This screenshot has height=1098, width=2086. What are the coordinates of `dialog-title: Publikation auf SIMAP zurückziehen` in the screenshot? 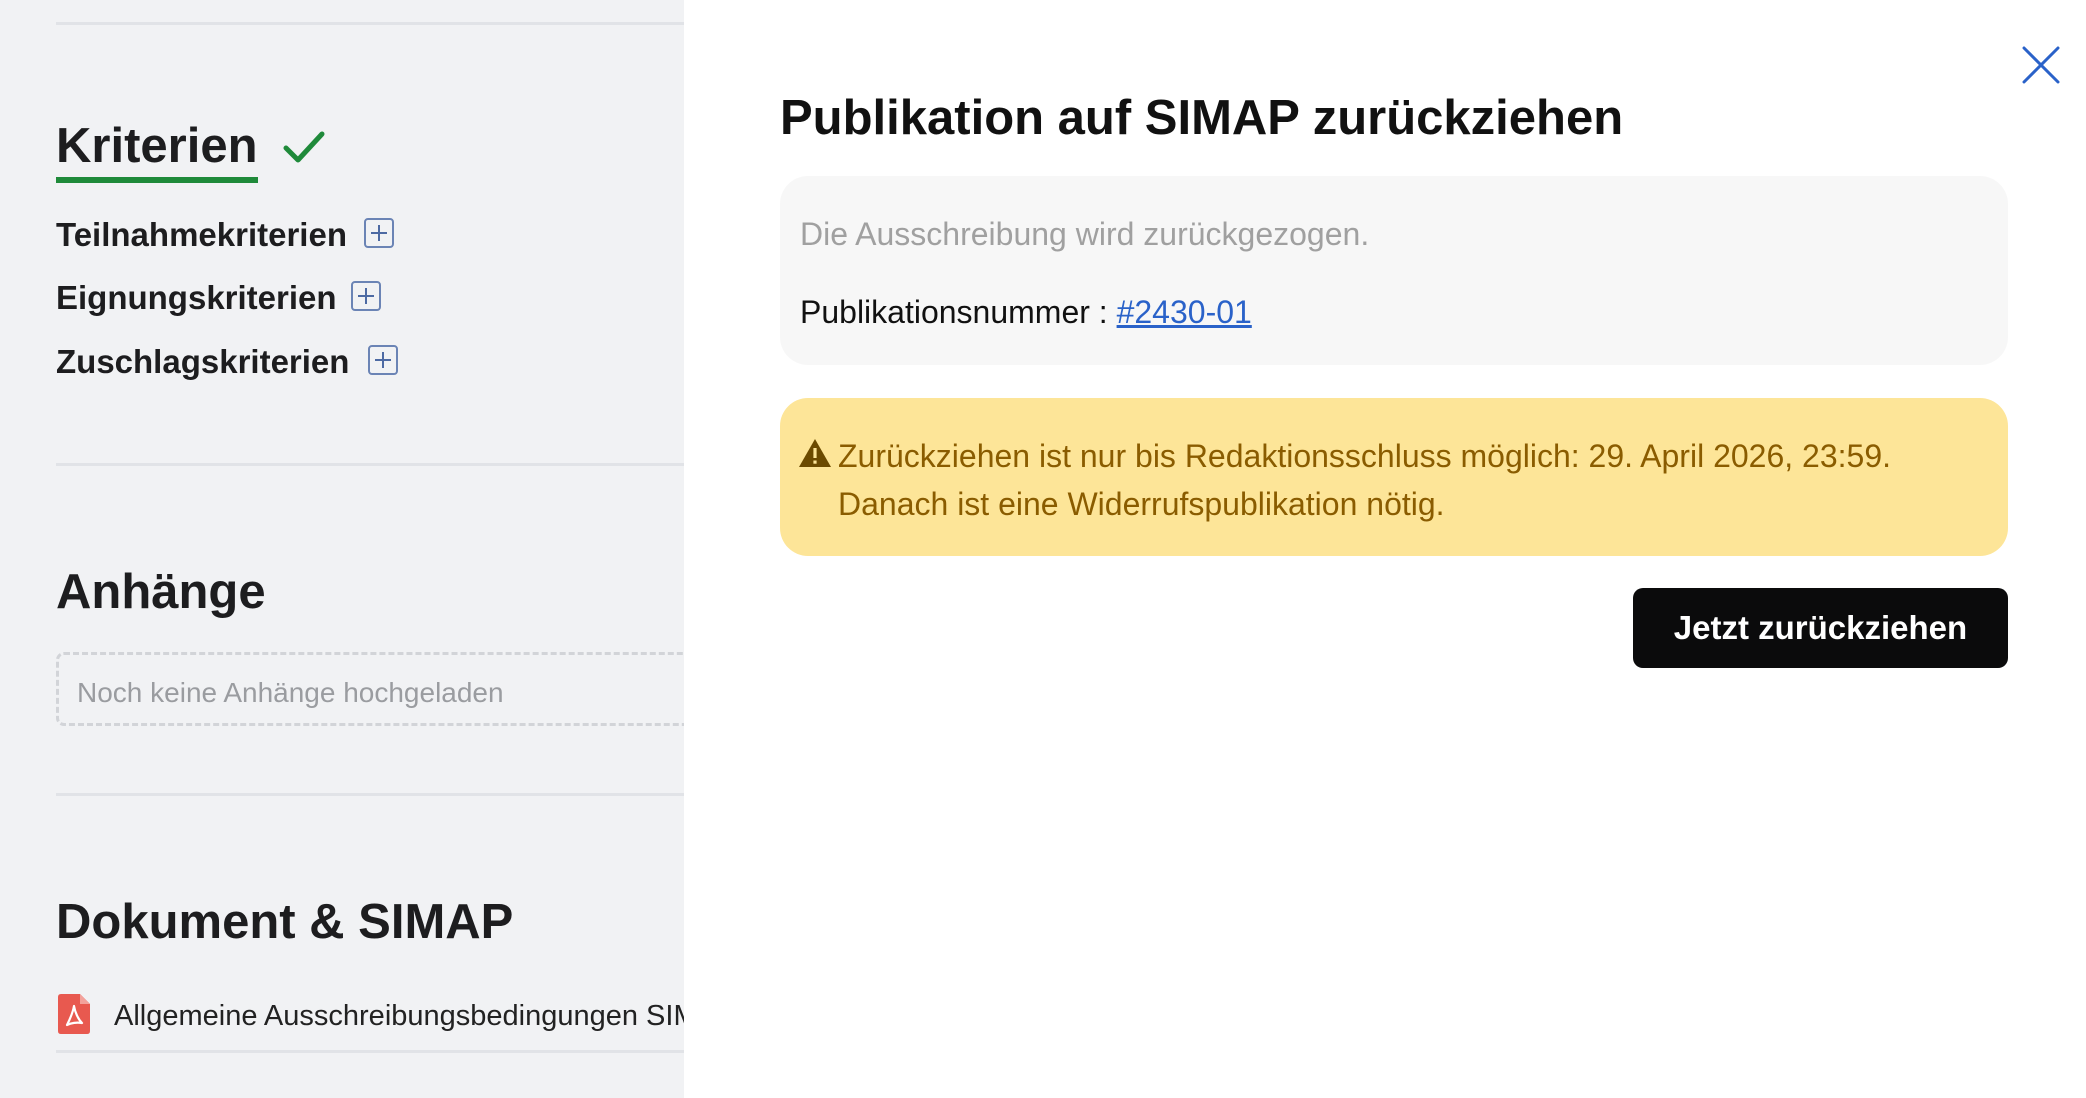 It's located at (1202, 118).